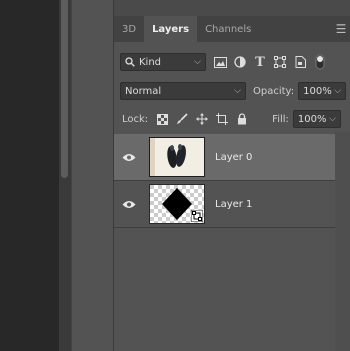 The width and height of the screenshot is (350, 351). I want to click on blend-row: Normal ⌵ Opacity: 100% ⌵, so click(232, 91).